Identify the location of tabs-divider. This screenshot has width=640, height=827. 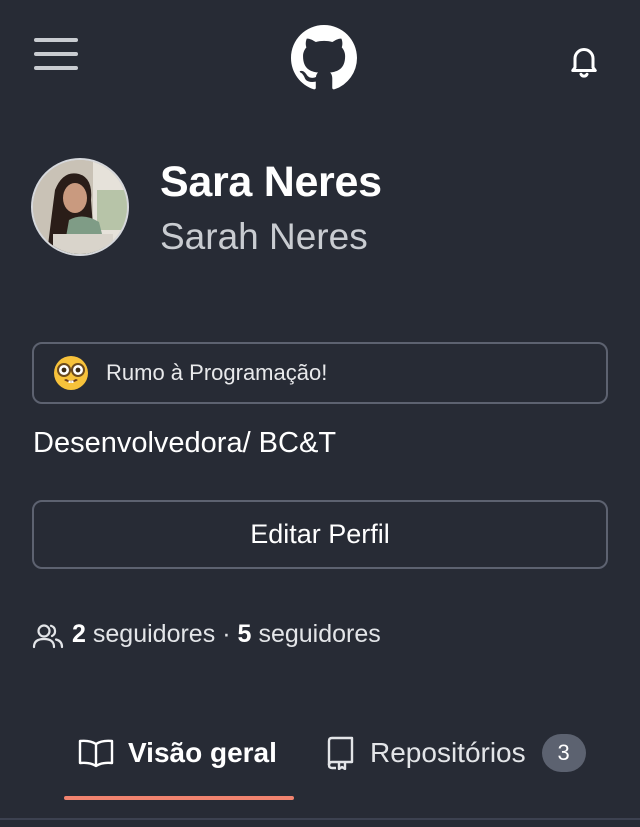
(320, 819).